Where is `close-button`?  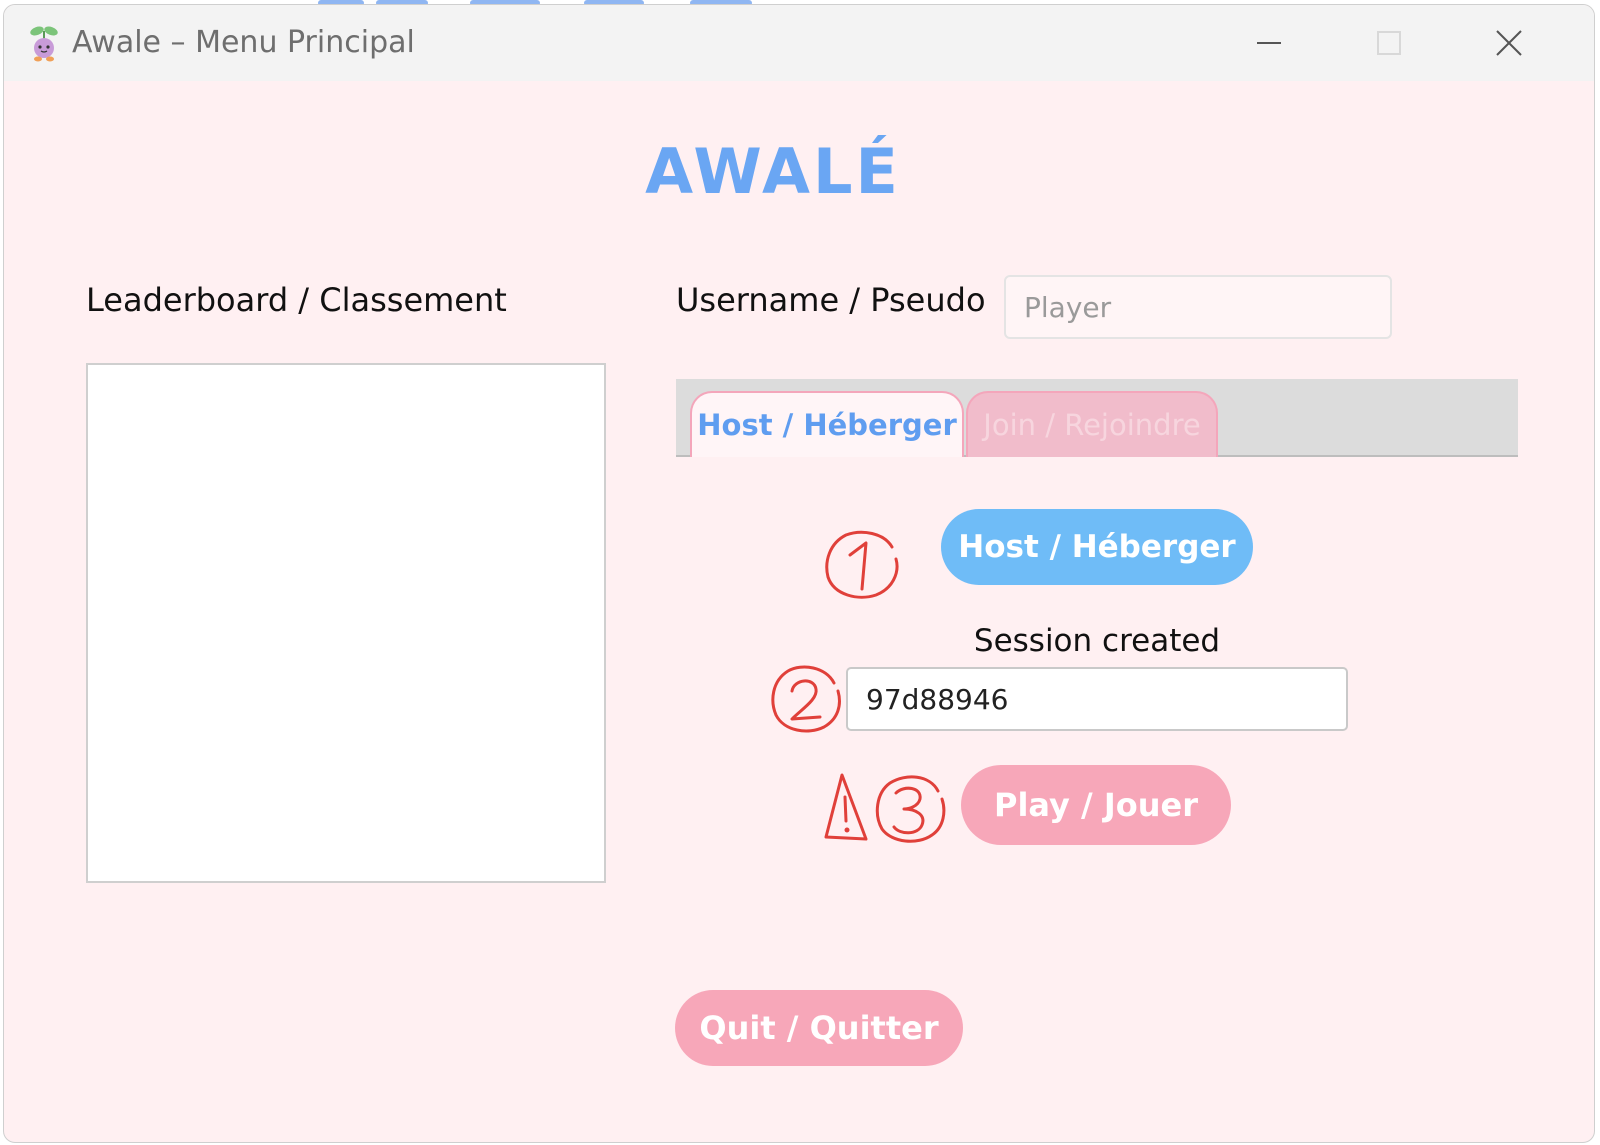 close-button is located at coordinates (1509, 43).